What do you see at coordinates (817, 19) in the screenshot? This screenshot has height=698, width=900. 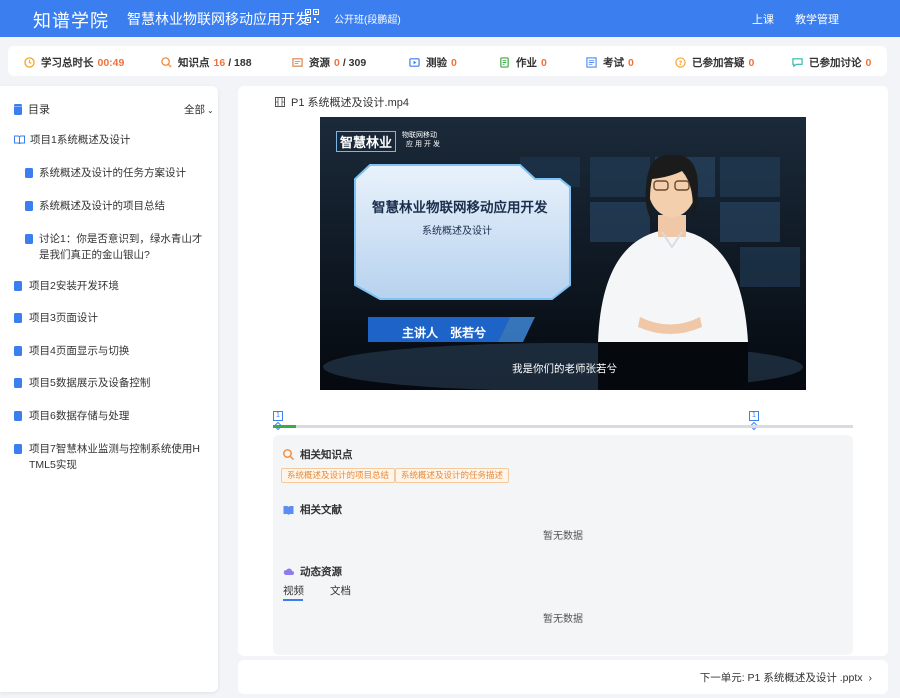 I see `nav-teaching-management-link: 教学管理` at bounding box center [817, 19].